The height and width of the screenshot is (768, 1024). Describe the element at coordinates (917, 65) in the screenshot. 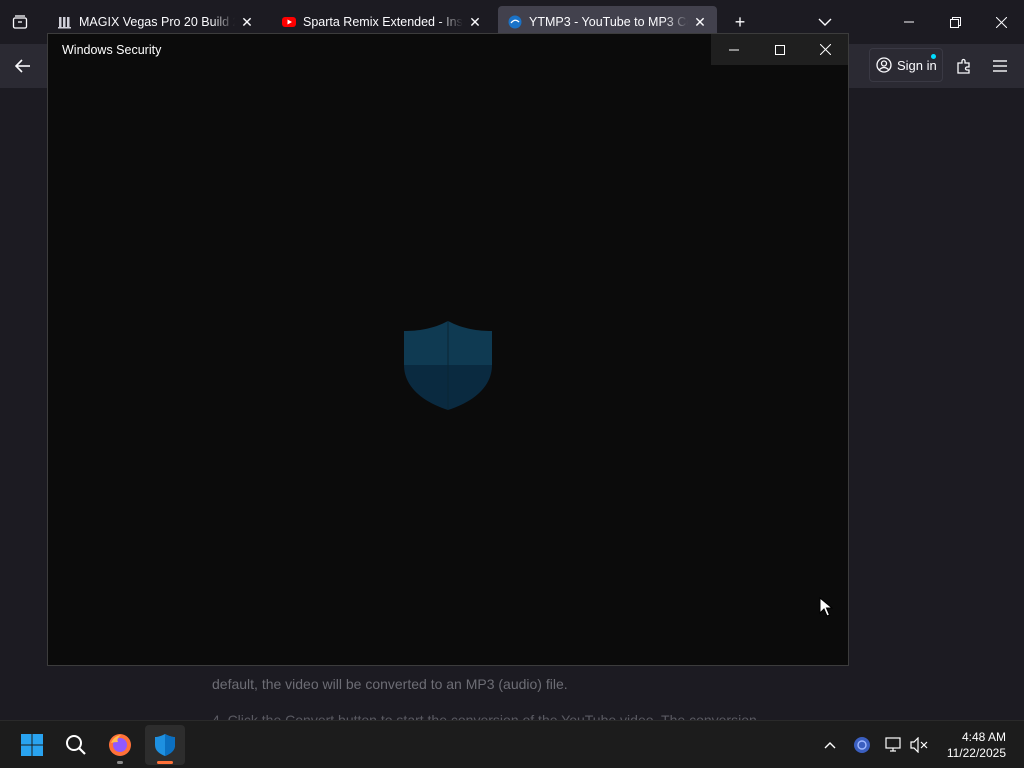

I see `sign-in-label: Sign in` at that location.